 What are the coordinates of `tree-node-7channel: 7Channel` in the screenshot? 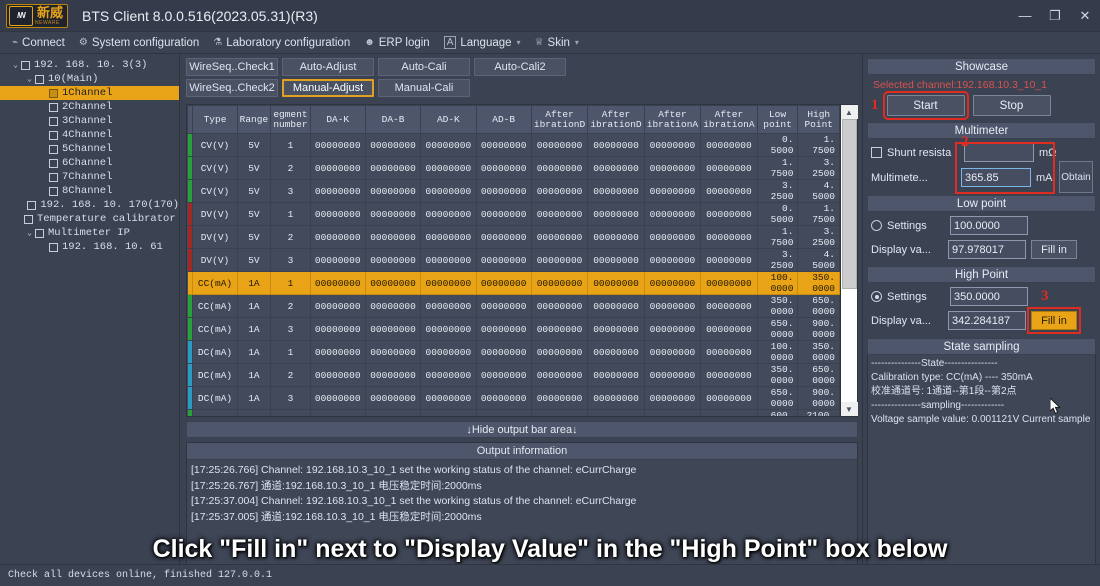 It's located at (89, 177).